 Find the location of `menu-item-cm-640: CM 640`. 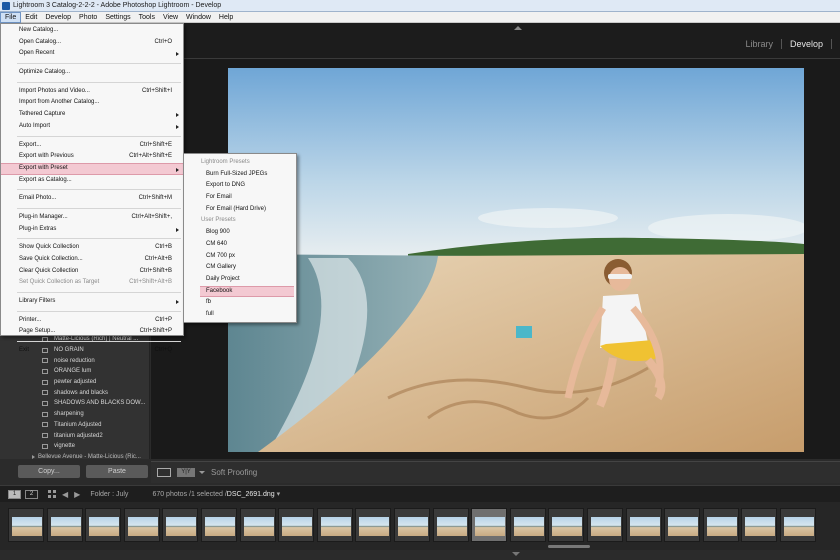

menu-item-cm-640: CM 640 is located at coordinates (240, 245).